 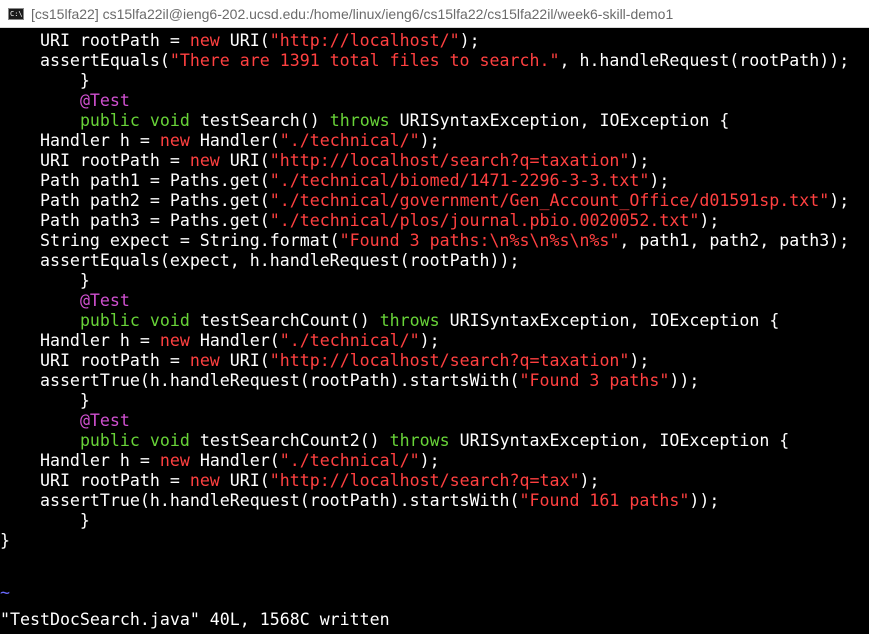 What do you see at coordinates (170, 240) in the screenshot?
I see `code-token: String expect = String.format(` at bounding box center [170, 240].